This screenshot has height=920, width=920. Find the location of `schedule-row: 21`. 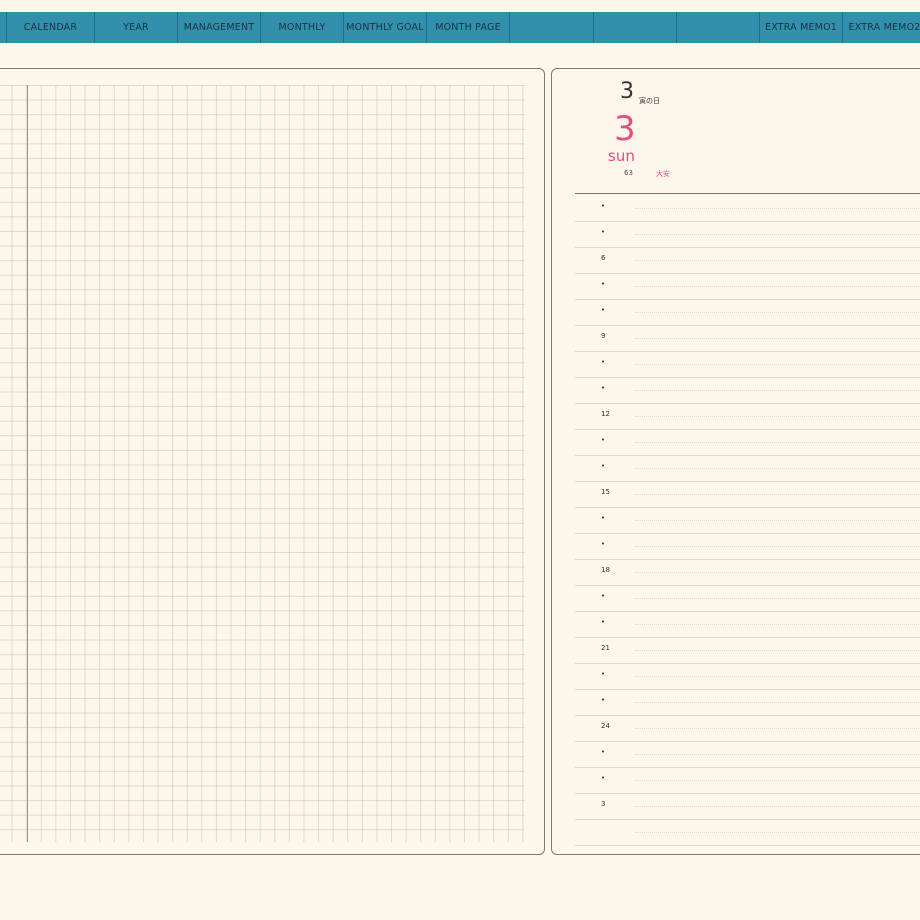

schedule-row: 21 is located at coordinates (747, 650).